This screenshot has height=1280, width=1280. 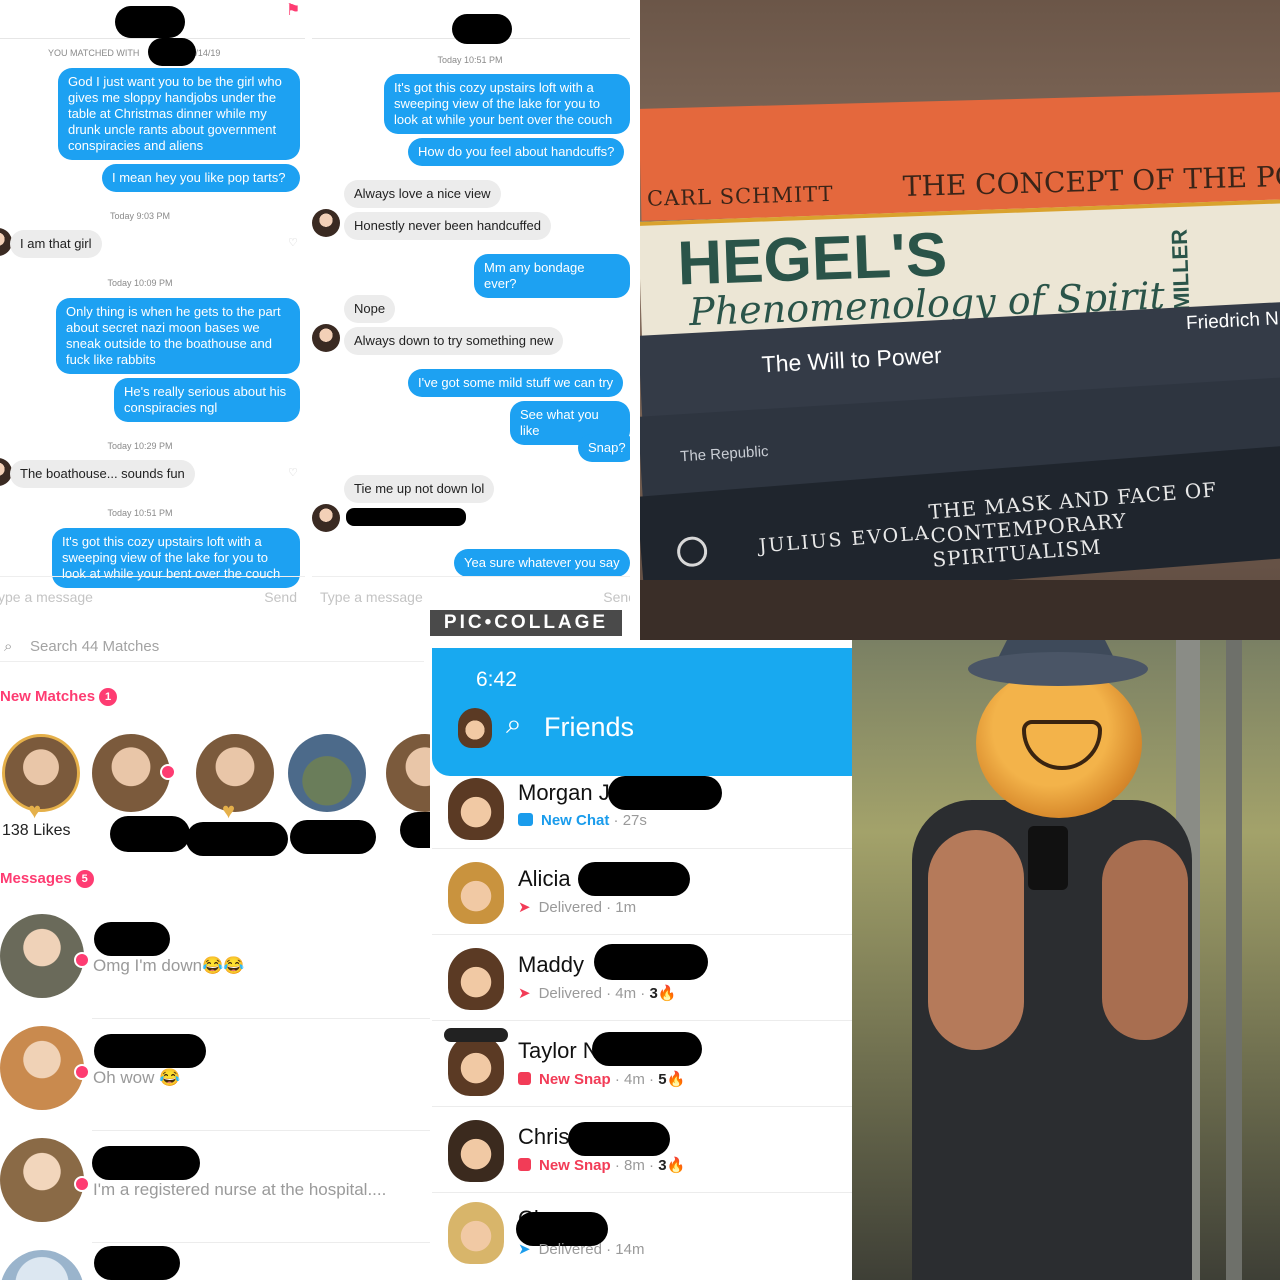 I want to click on friend-name: Taylor N, so click(x=558, y=1050).